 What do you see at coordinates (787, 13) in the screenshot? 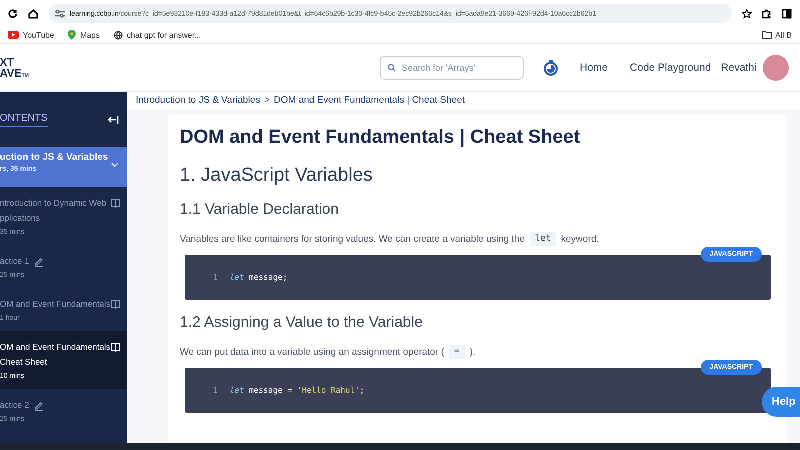
I see `sidebar-icon` at bounding box center [787, 13].